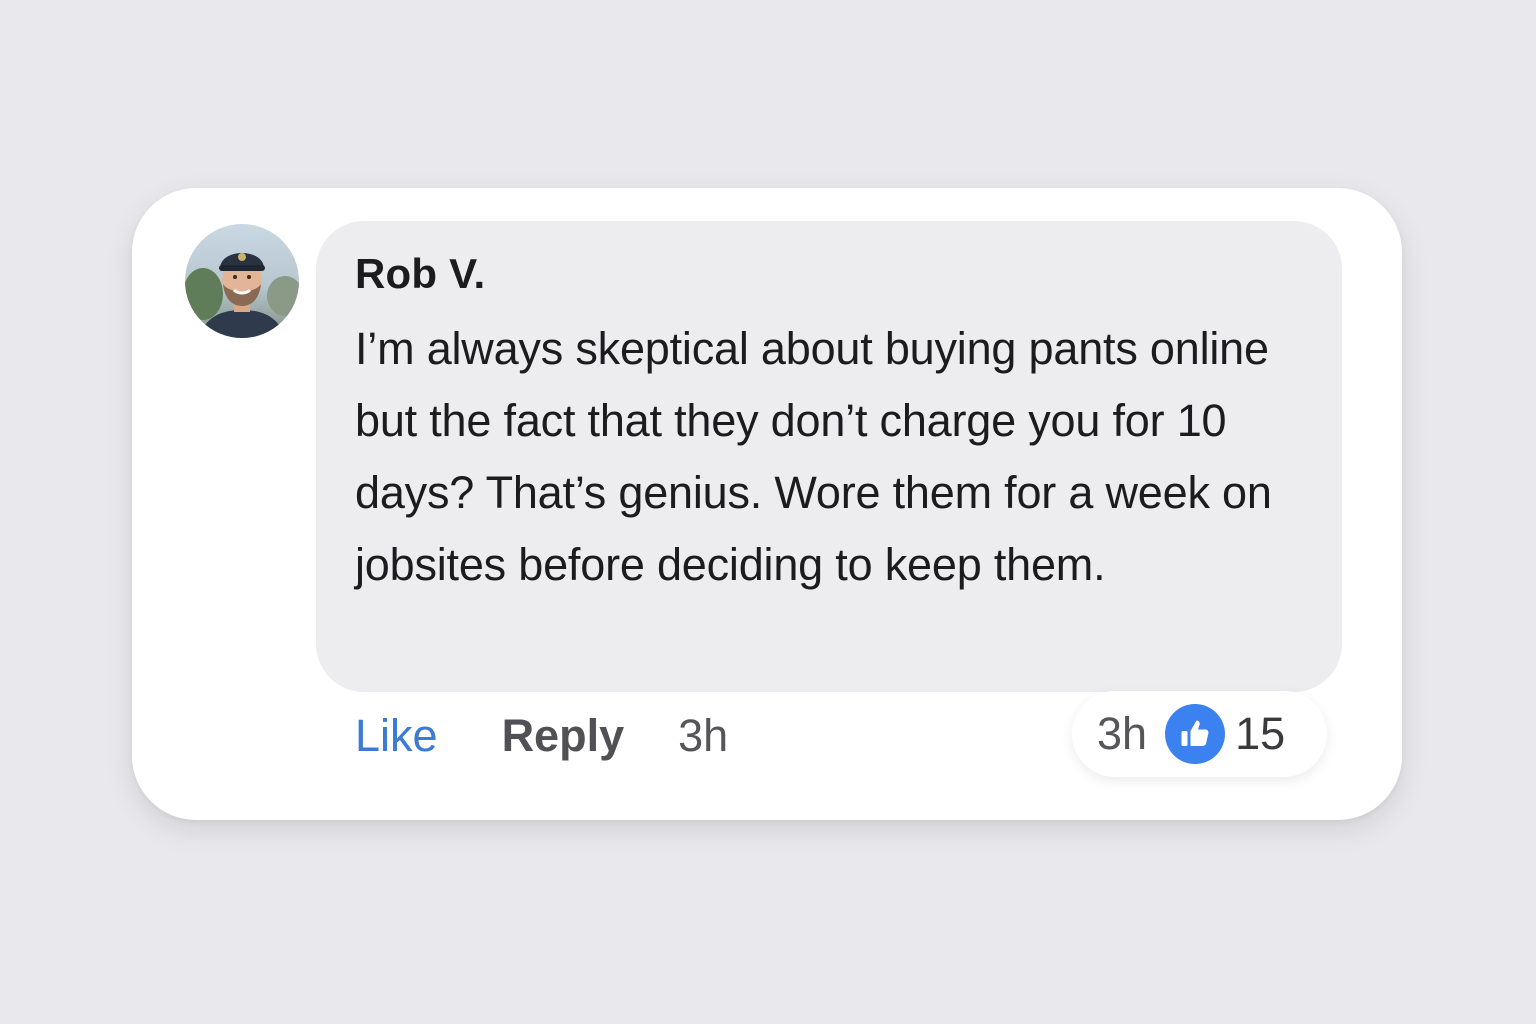  What do you see at coordinates (563, 736) in the screenshot?
I see `reply-button: Reply` at bounding box center [563, 736].